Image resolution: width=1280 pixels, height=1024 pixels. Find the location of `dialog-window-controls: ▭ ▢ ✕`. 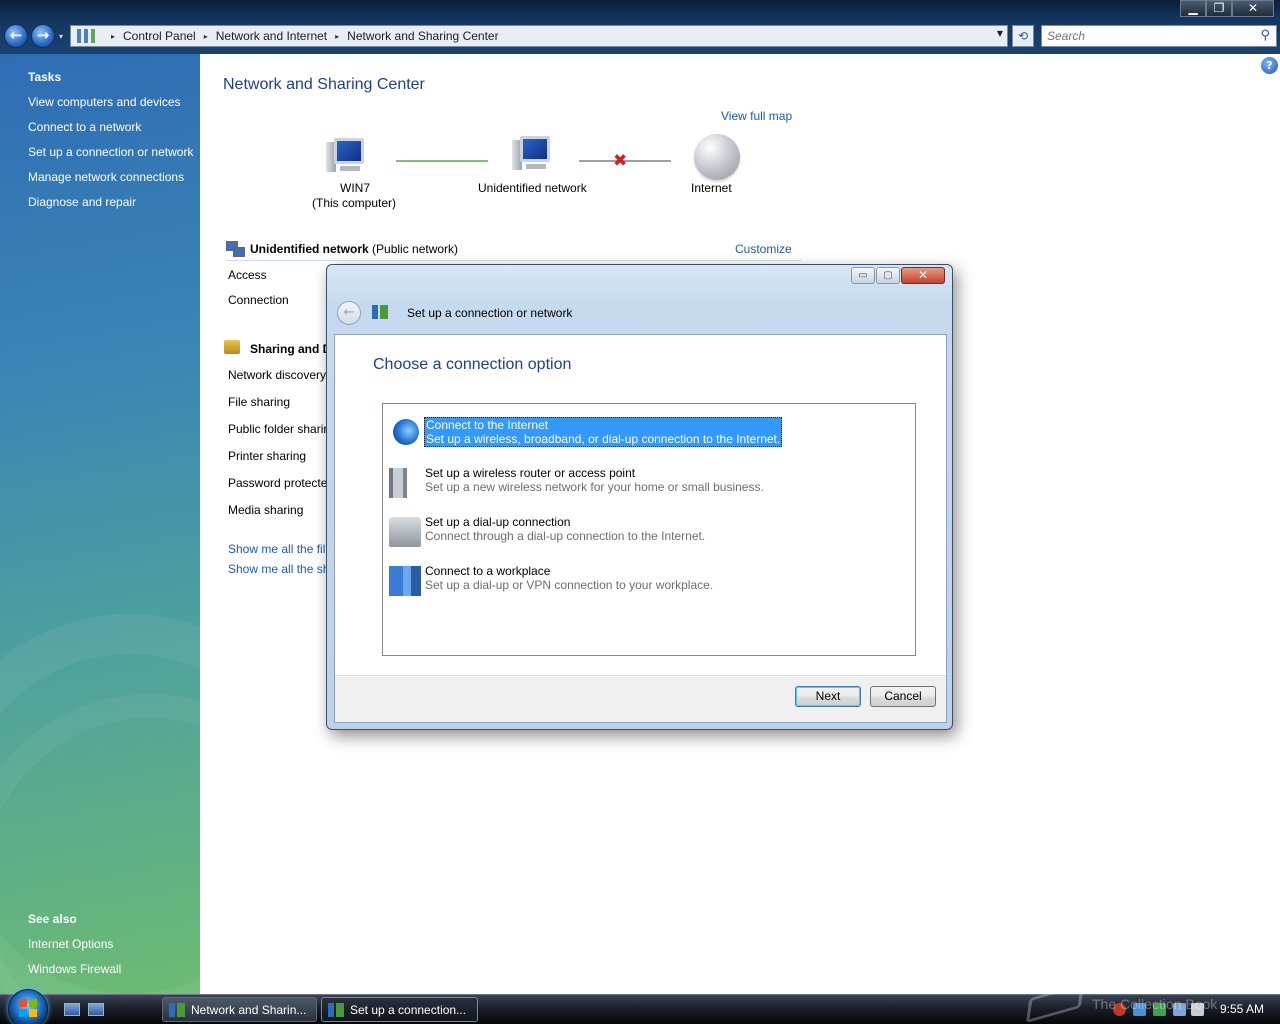

dialog-window-controls: ▭ ▢ ✕ is located at coordinates (898, 275).